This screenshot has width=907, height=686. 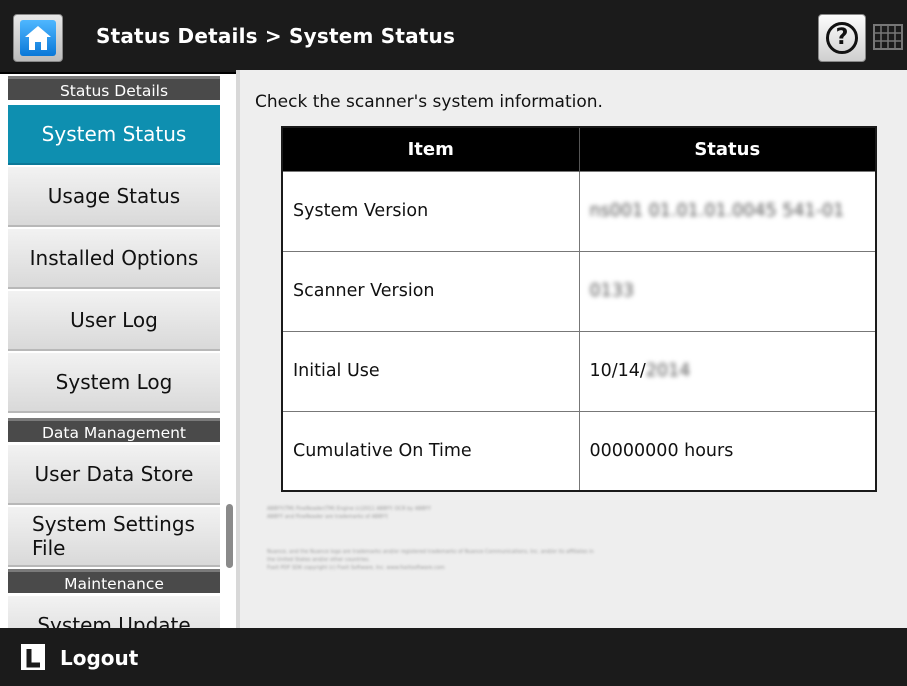 What do you see at coordinates (114, 430) in the screenshot?
I see `sidebar-section-data-management: Data Management` at bounding box center [114, 430].